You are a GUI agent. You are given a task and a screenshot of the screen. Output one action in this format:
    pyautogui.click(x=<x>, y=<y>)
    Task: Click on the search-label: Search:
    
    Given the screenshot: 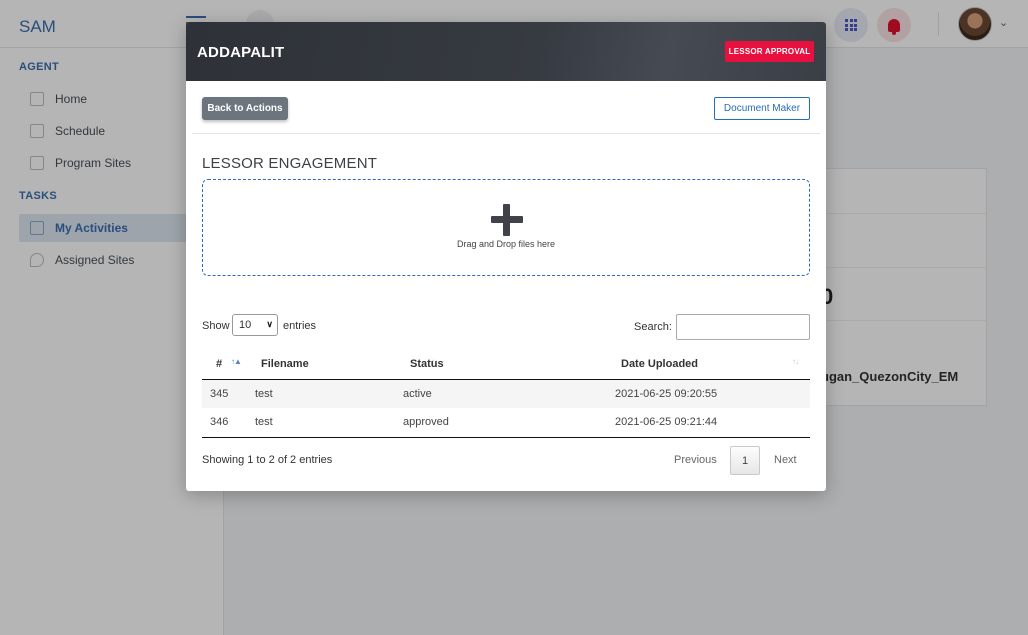 What is the action you would take?
    pyautogui.click(x=653, y=327)
    